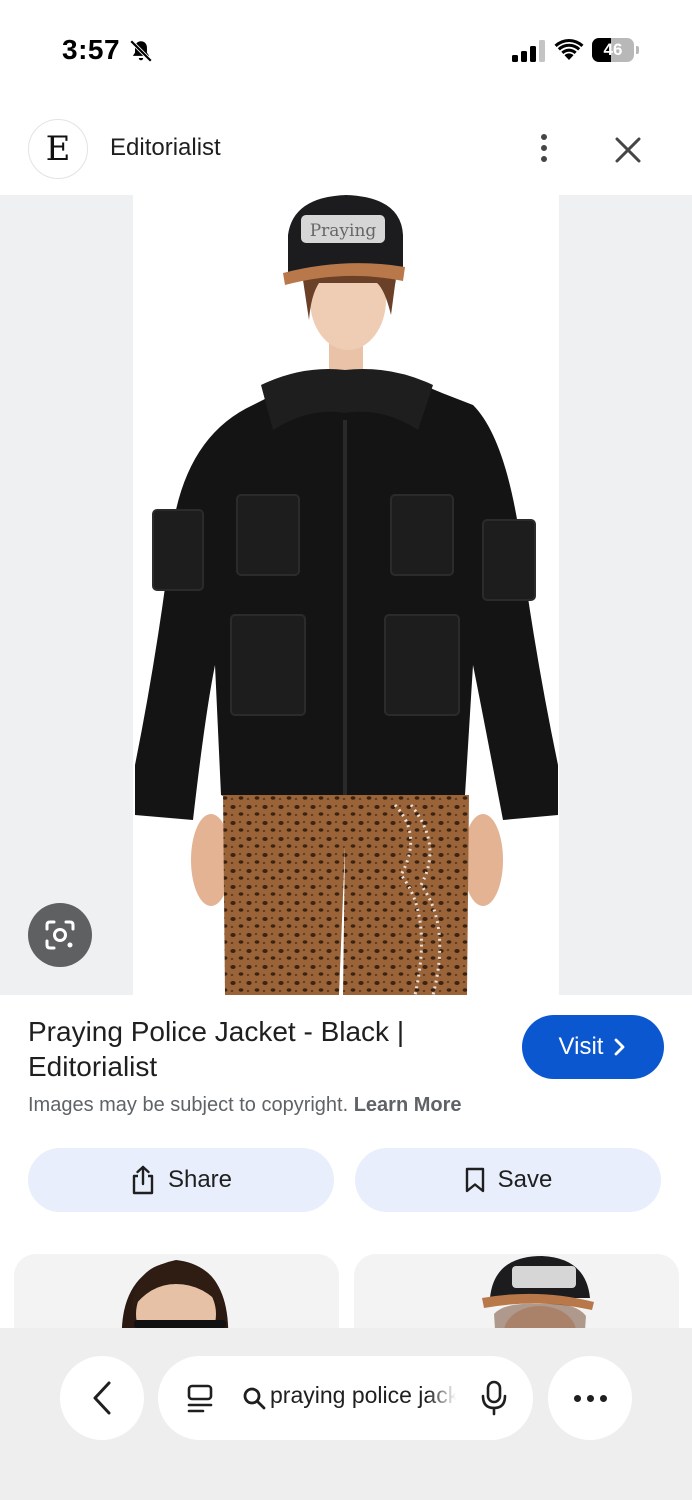 Image resolution: width=692 pixels, height=1500 pixels. What do you see at coordinates (200, 1399) in the screenshot?
I see `tabs-icon` at bounding box center [200, 1399].